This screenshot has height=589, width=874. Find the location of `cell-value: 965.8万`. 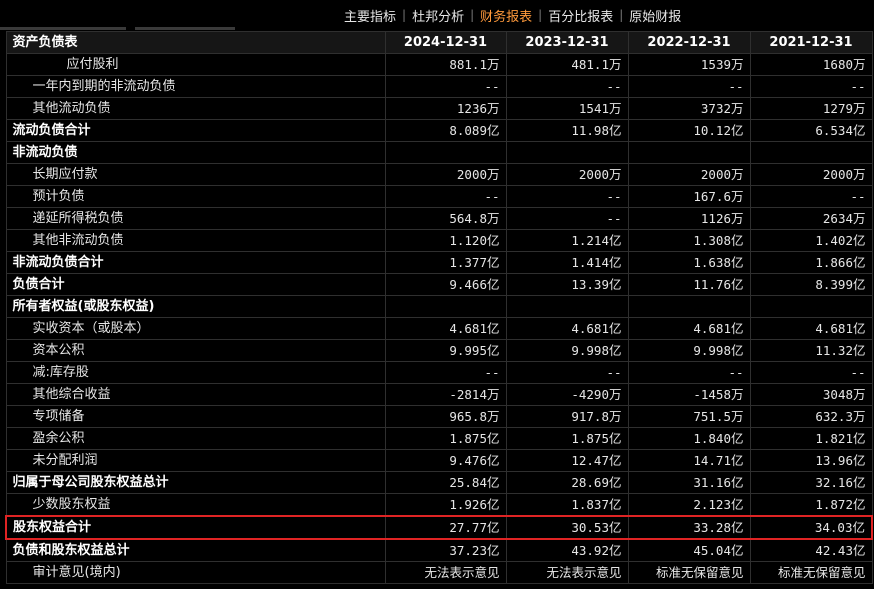

cell-value: 965.8万 is located at coordinates (445, 416).